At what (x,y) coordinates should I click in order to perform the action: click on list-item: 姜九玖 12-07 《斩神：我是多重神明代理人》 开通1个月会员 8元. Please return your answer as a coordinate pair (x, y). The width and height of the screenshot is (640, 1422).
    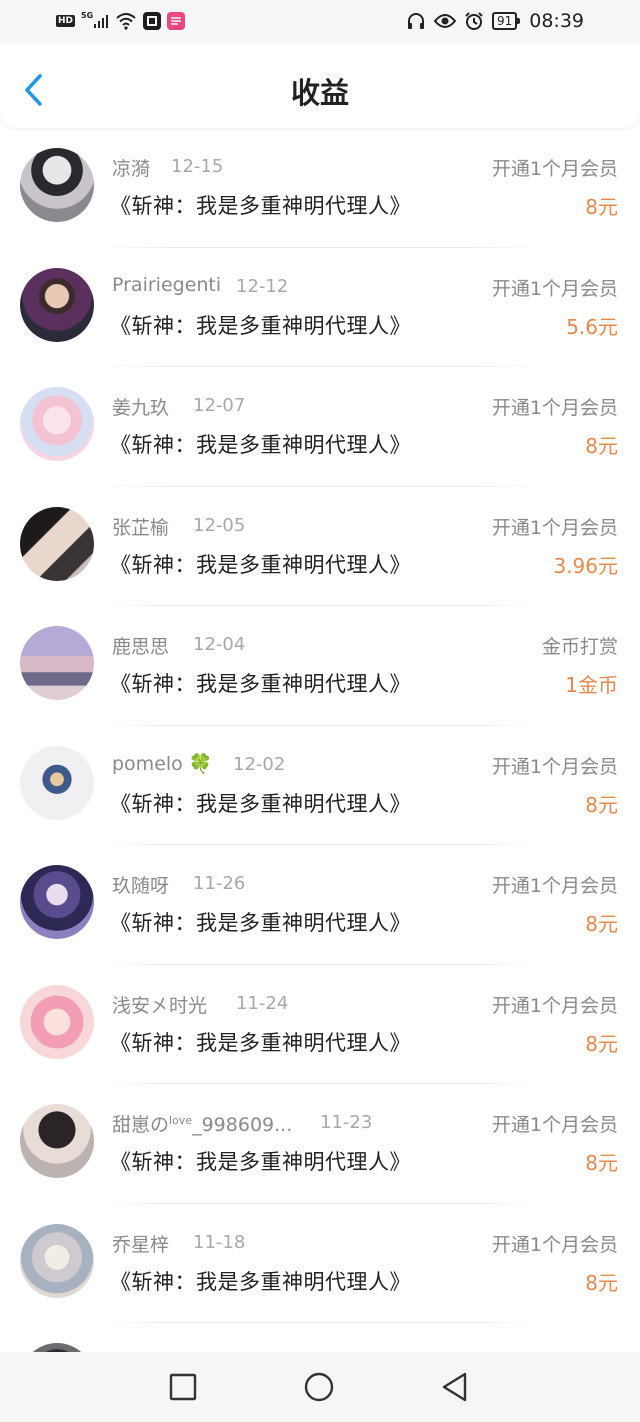
    Looking at the image, I should click on (320, 427).